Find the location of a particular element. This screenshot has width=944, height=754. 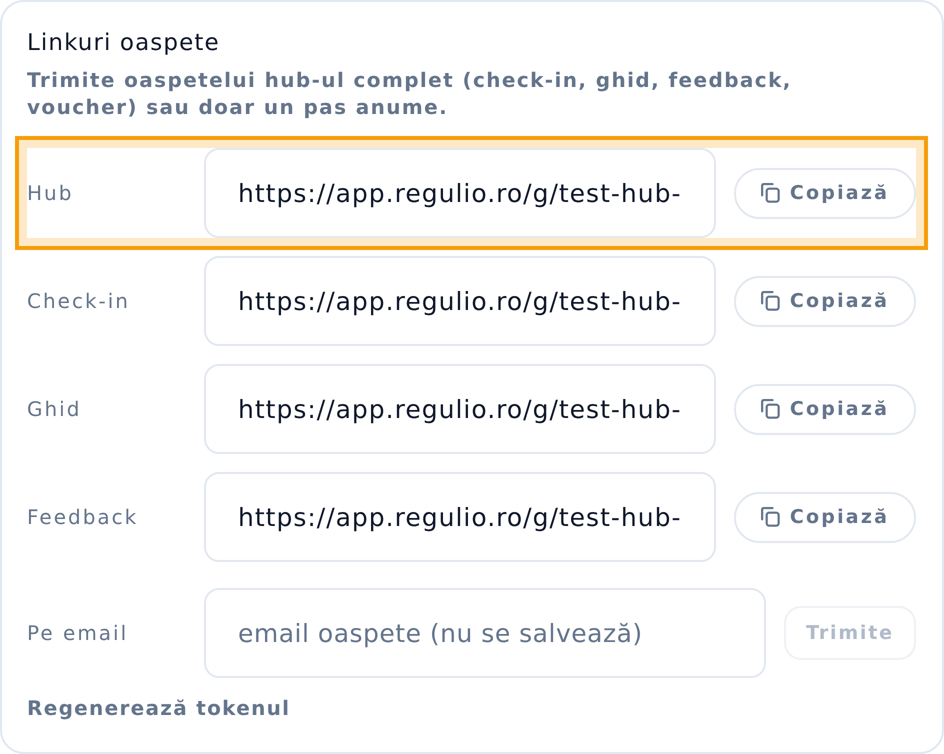

regenerate-token-link: Regenerează tokenul is located at coordinates (158, 708).